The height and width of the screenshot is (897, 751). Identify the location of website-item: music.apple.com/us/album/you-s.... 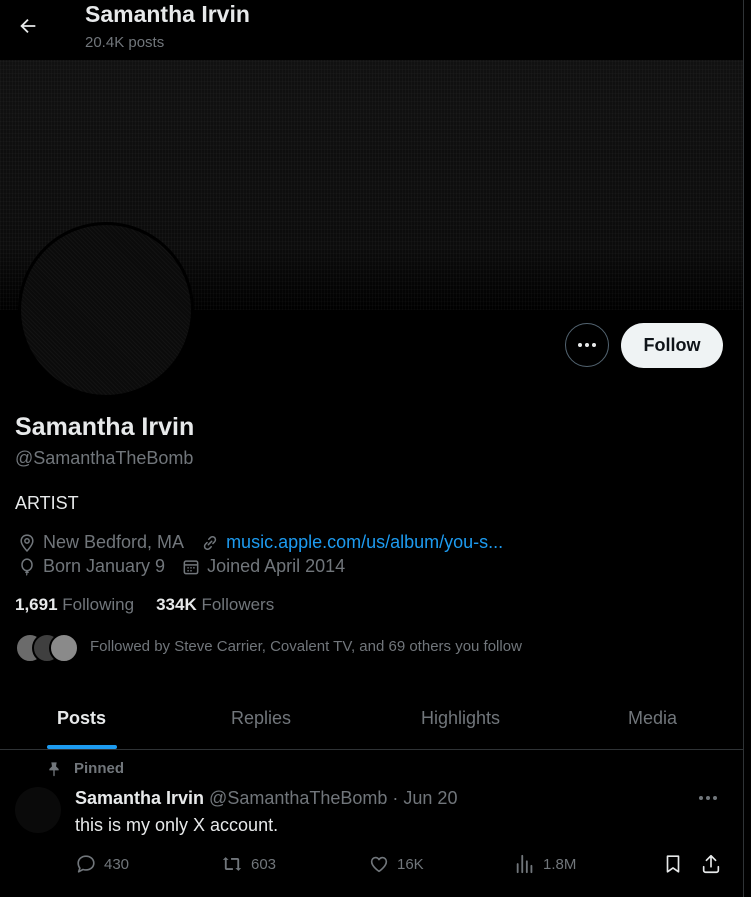
(351, 542).